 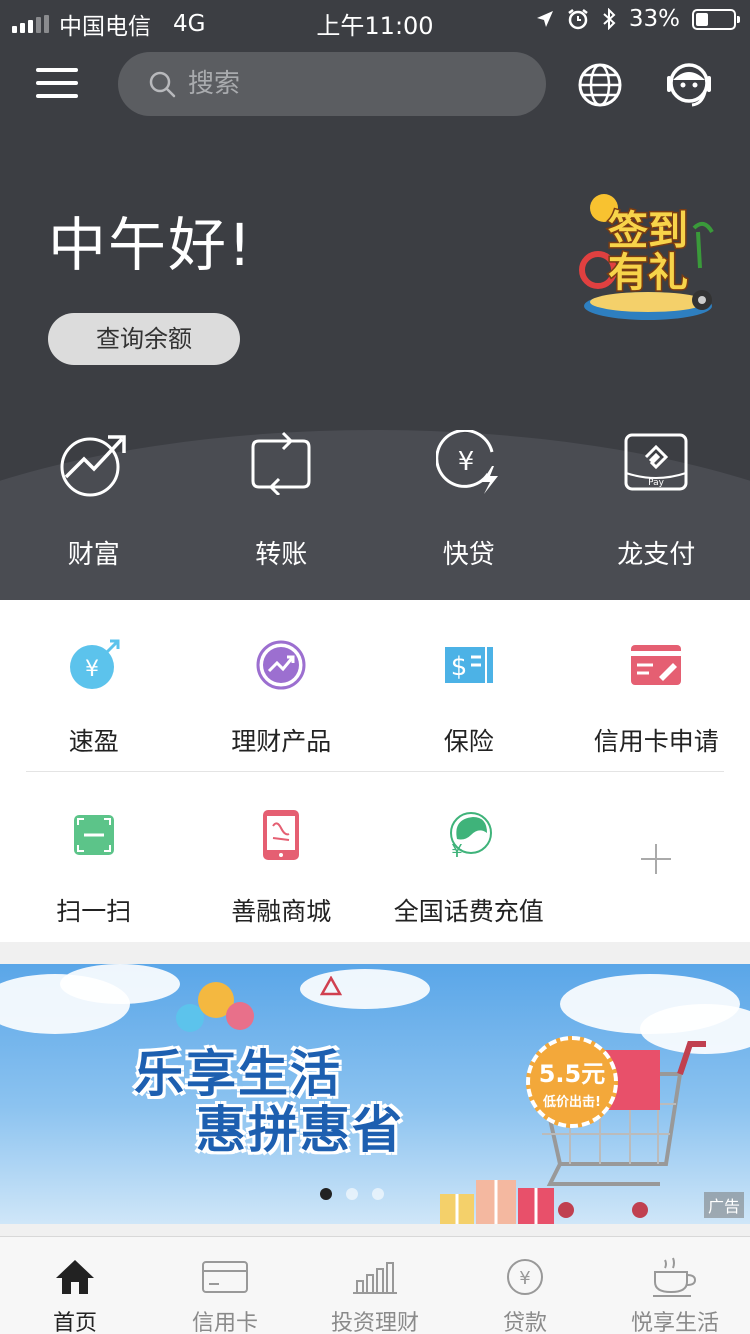 I want to click on service-shanrong-mall: 善融商城, so click(x=282, y=857).